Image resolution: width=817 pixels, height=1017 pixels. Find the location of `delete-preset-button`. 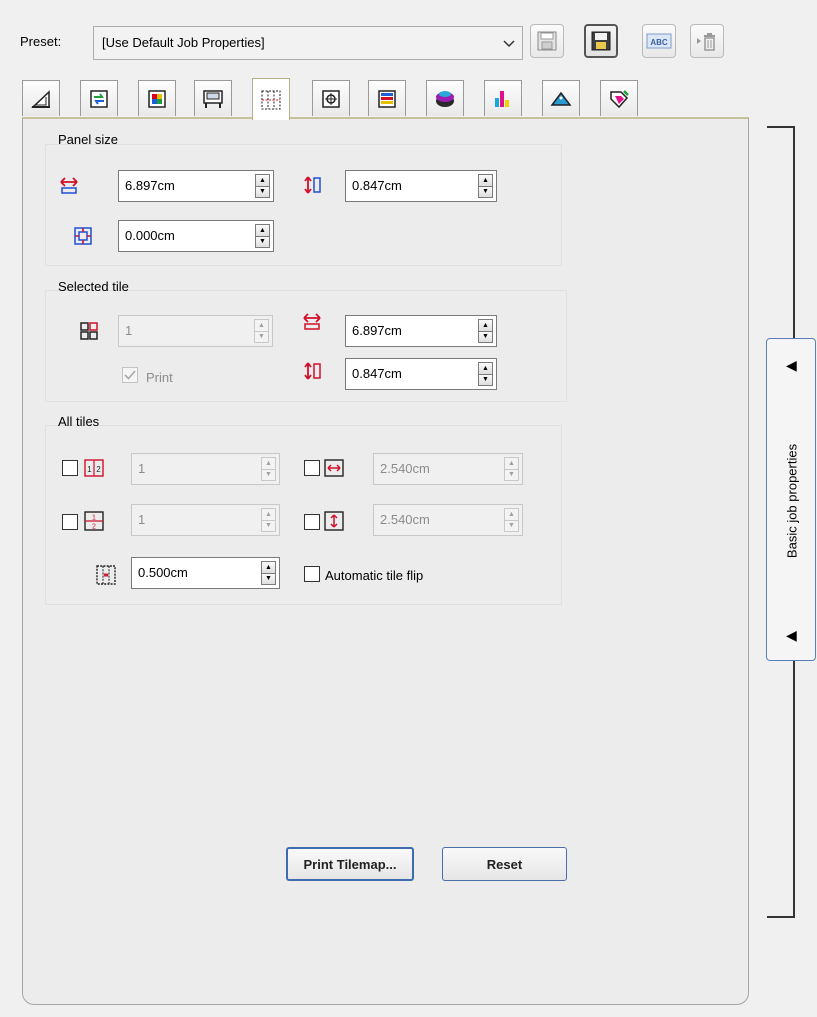

delete-preset-button is located at coordinates (707, 41).